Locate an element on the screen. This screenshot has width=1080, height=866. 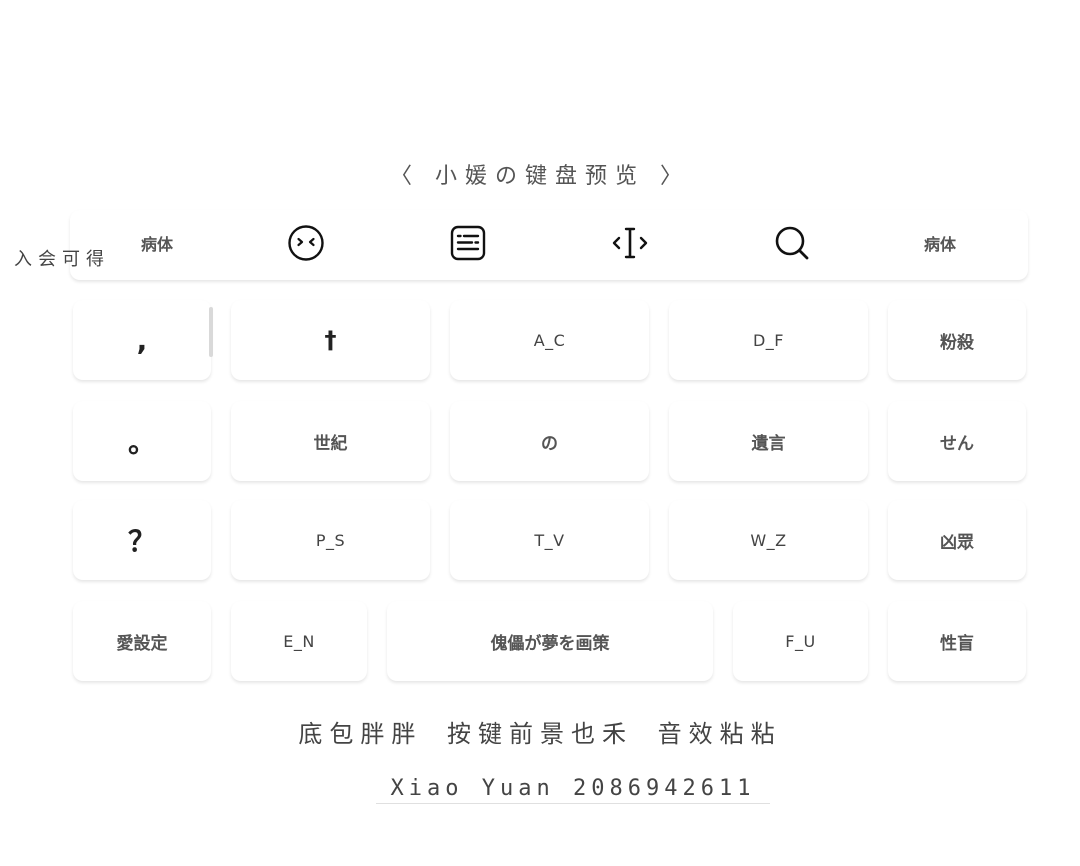
key-dagger: † is located at coordinates (330, 340).